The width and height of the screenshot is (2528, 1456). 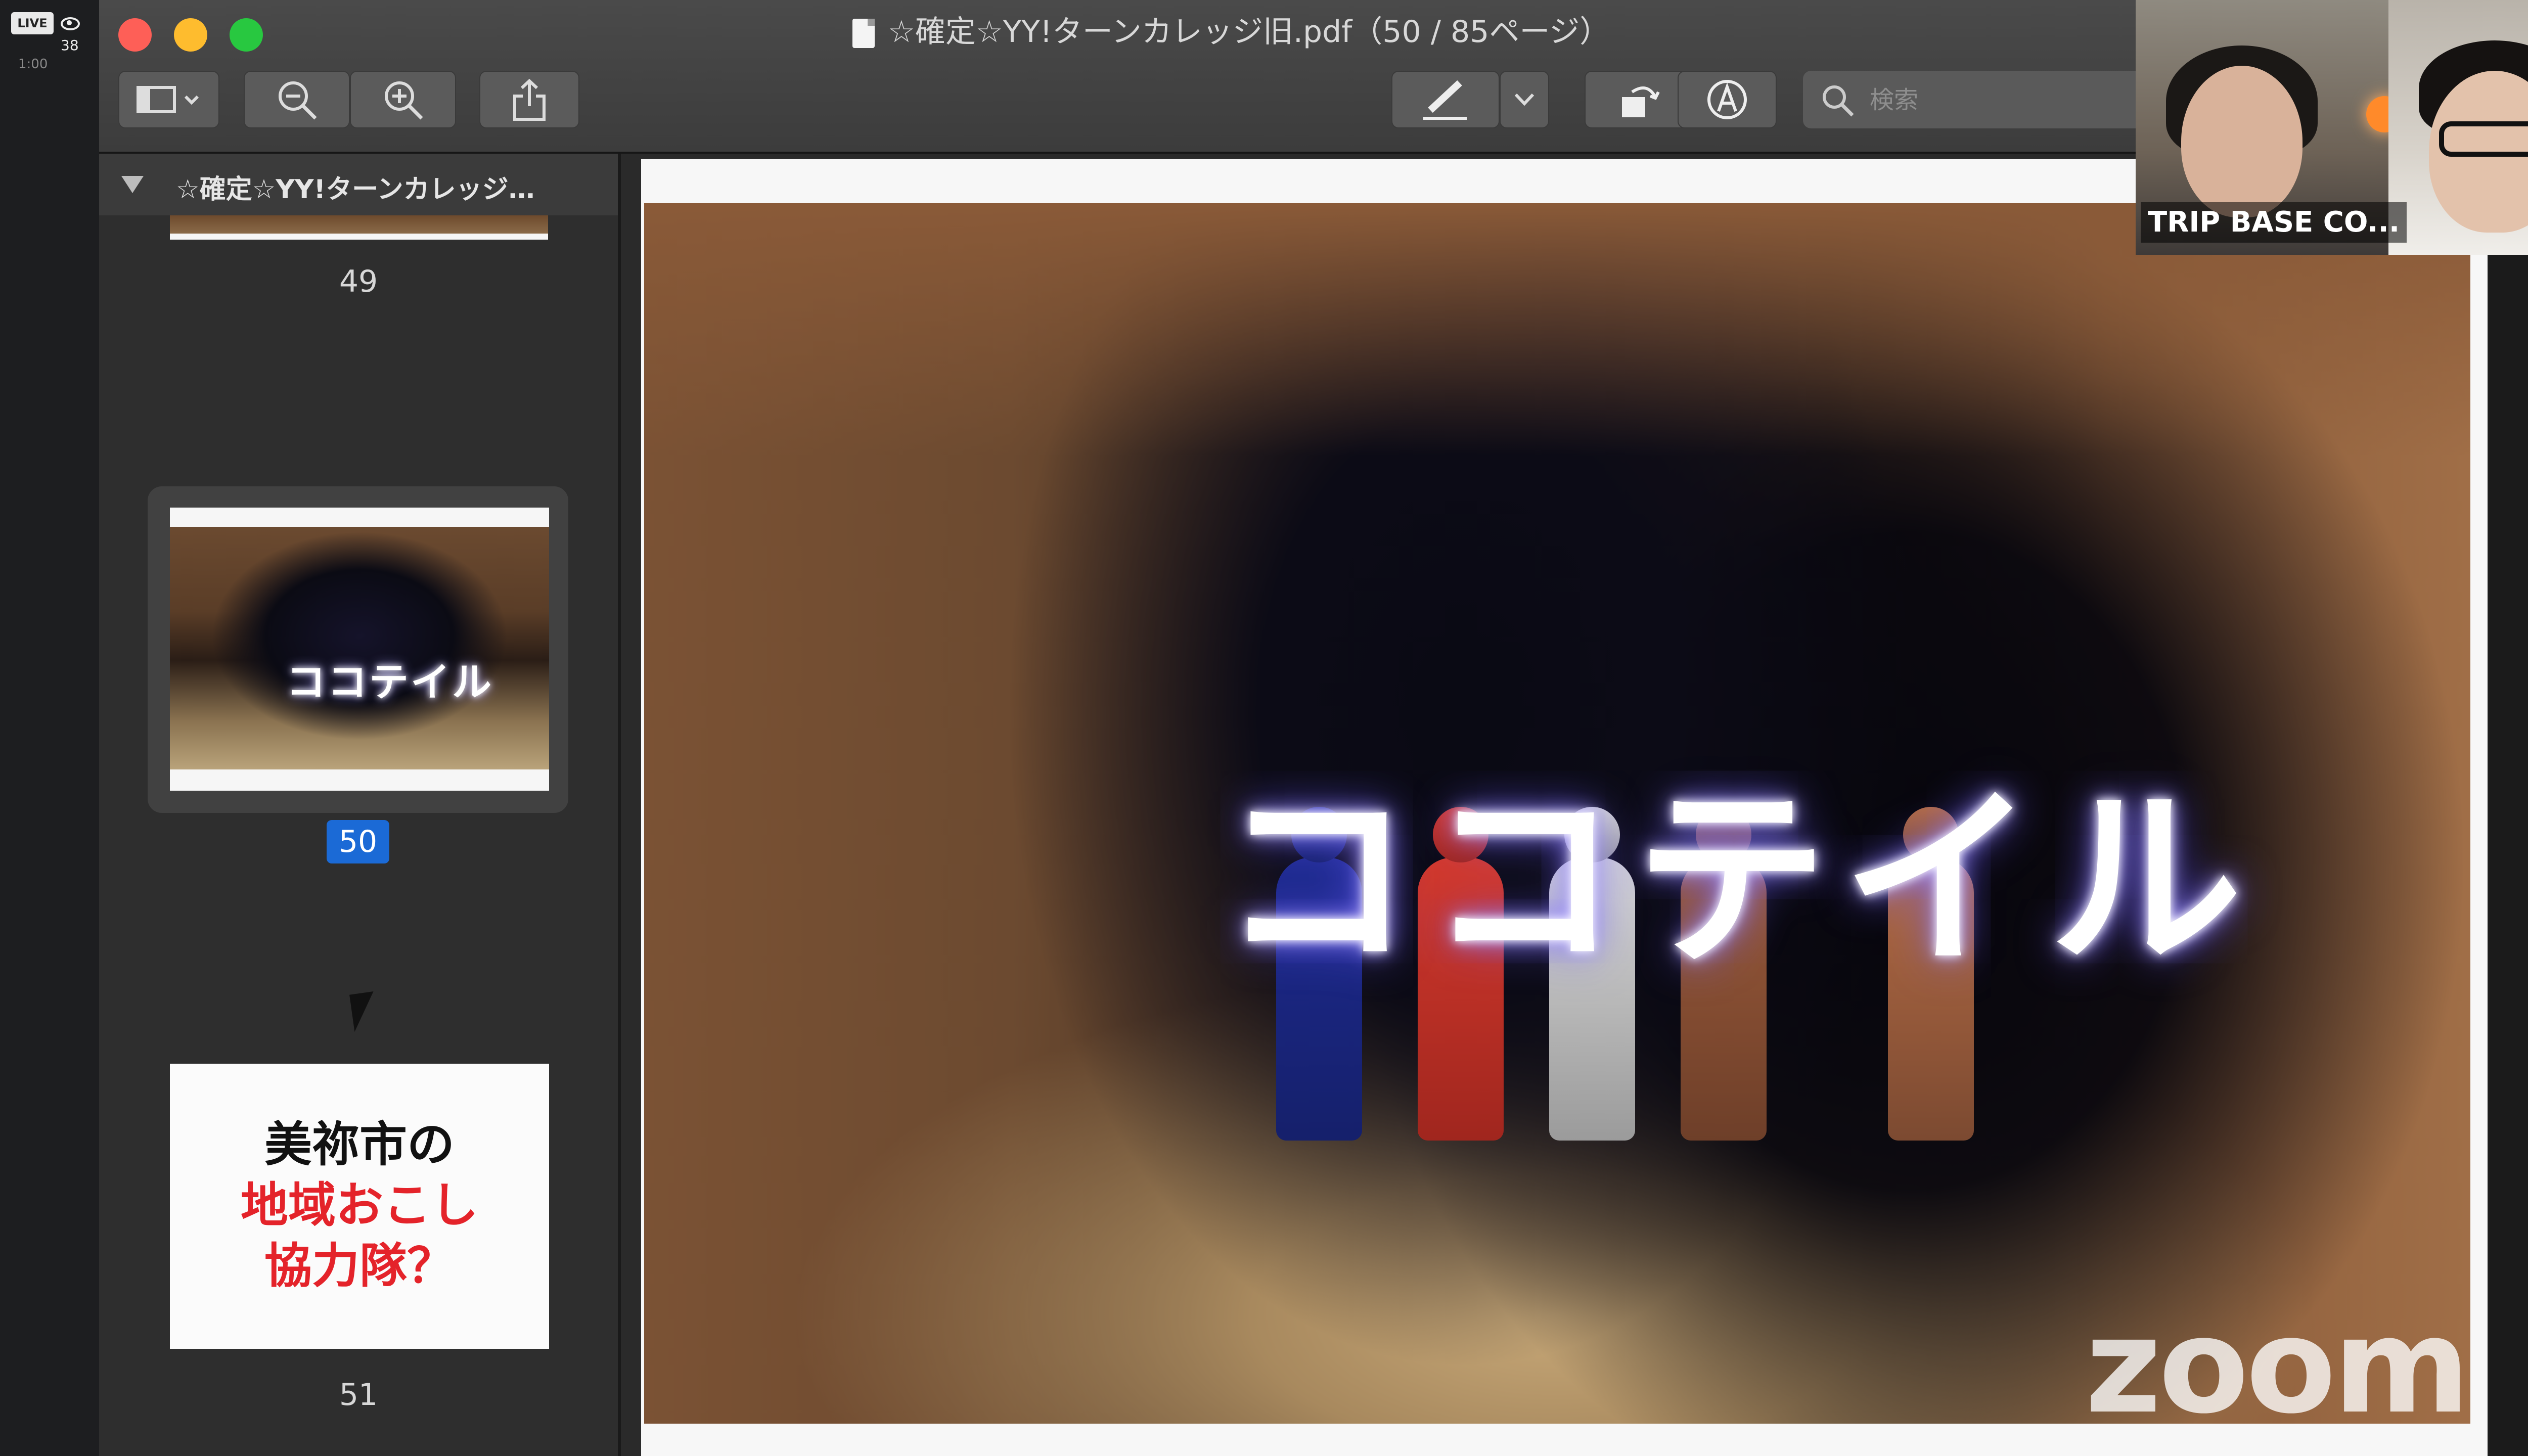 What do you see at coordinates (70, 23) in the screenshot?
I see `eye-icon` at bounding box center [70, 23].